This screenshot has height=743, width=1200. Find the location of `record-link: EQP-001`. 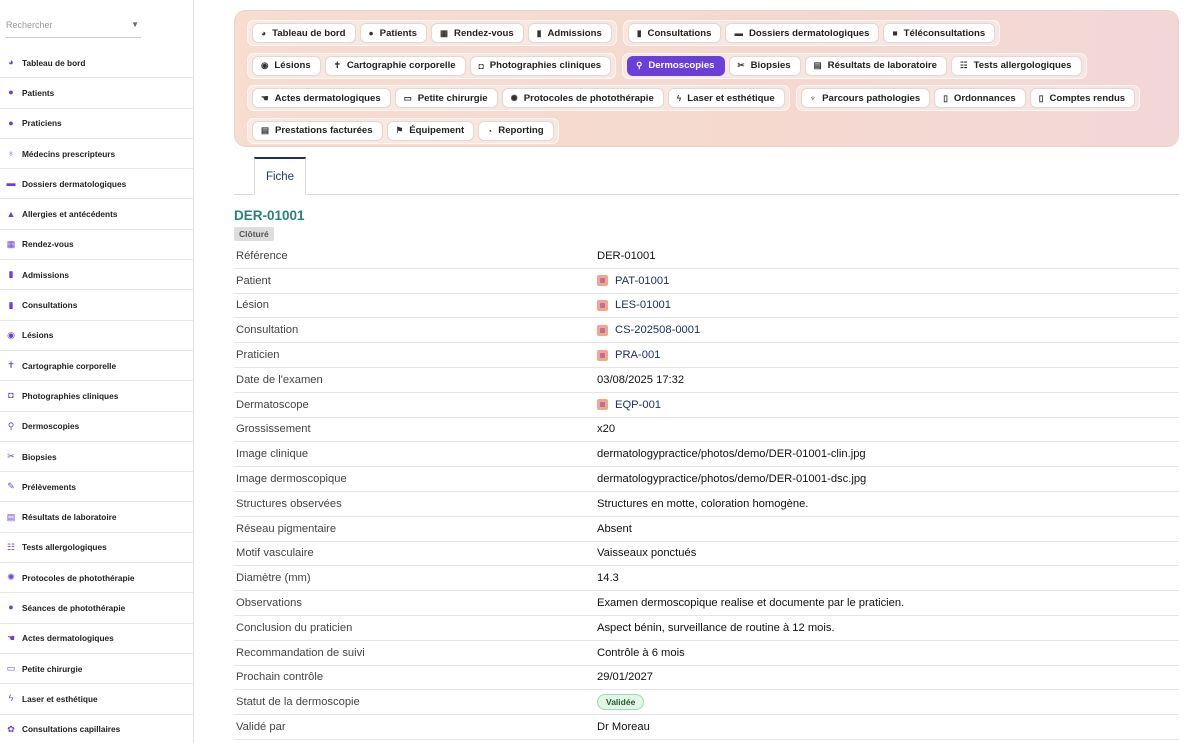

record-link: EQP-001 is located at coordinates (638, 405).